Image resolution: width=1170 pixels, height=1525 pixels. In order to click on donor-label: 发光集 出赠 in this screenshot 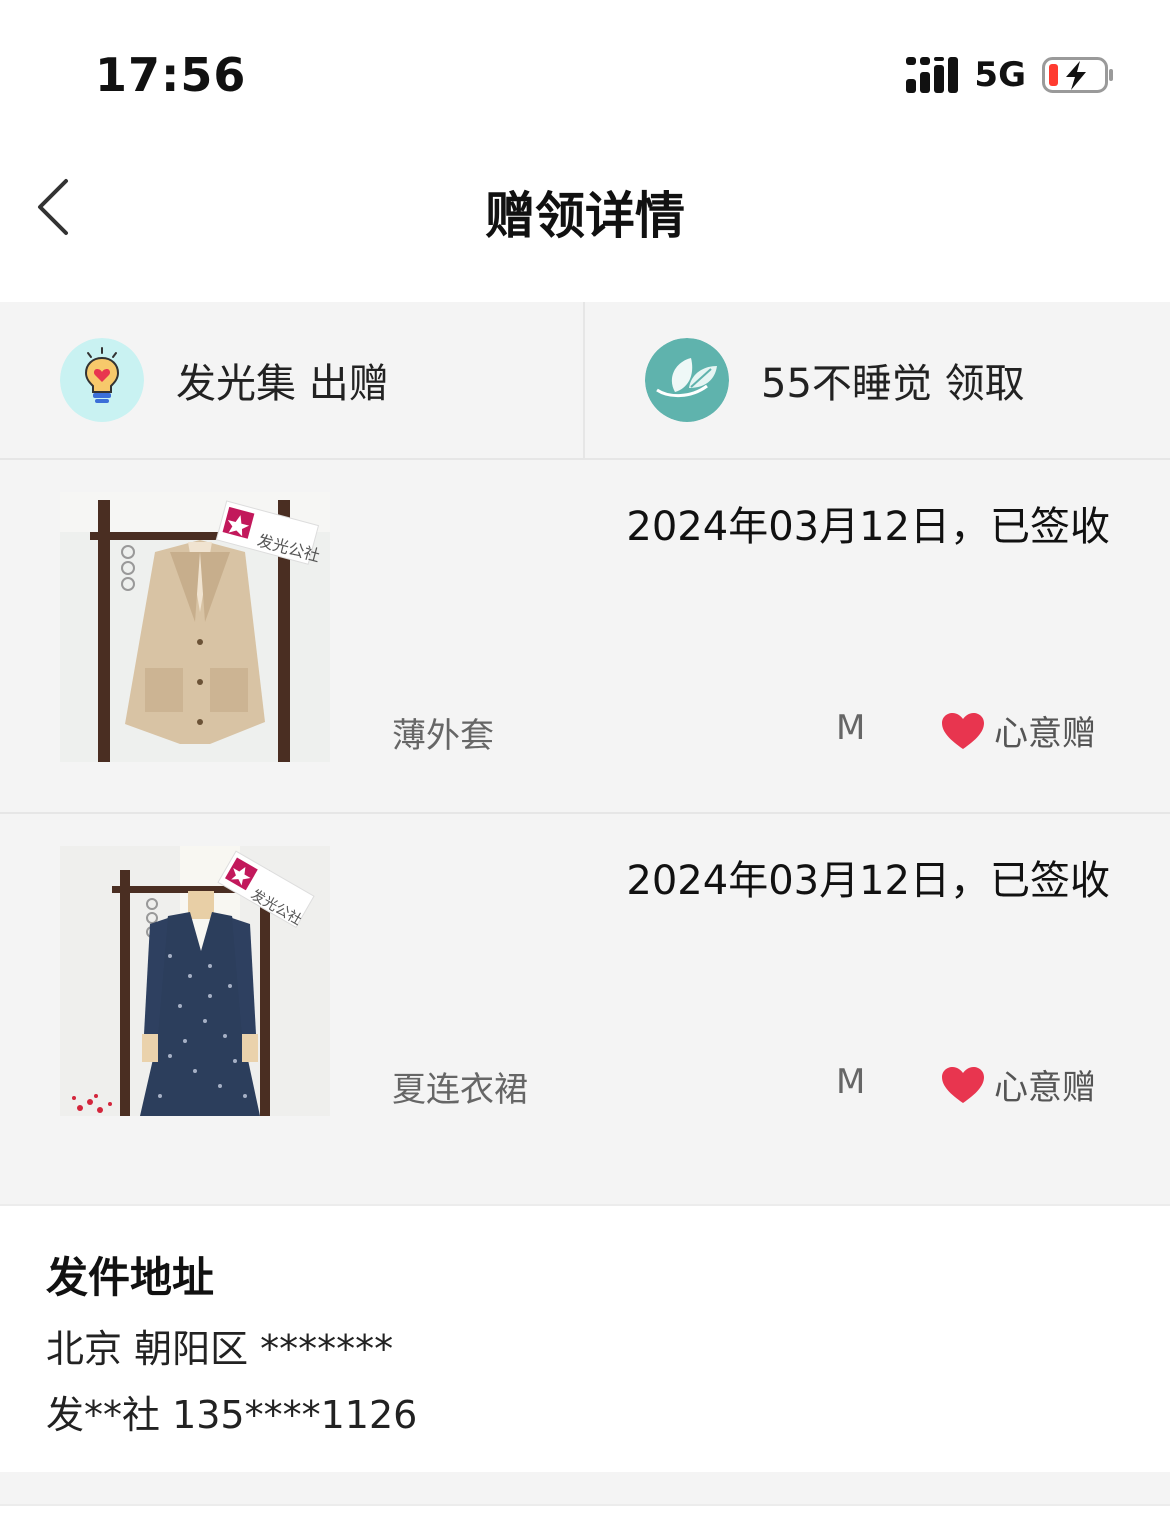, I will do `click(282, 384)`.